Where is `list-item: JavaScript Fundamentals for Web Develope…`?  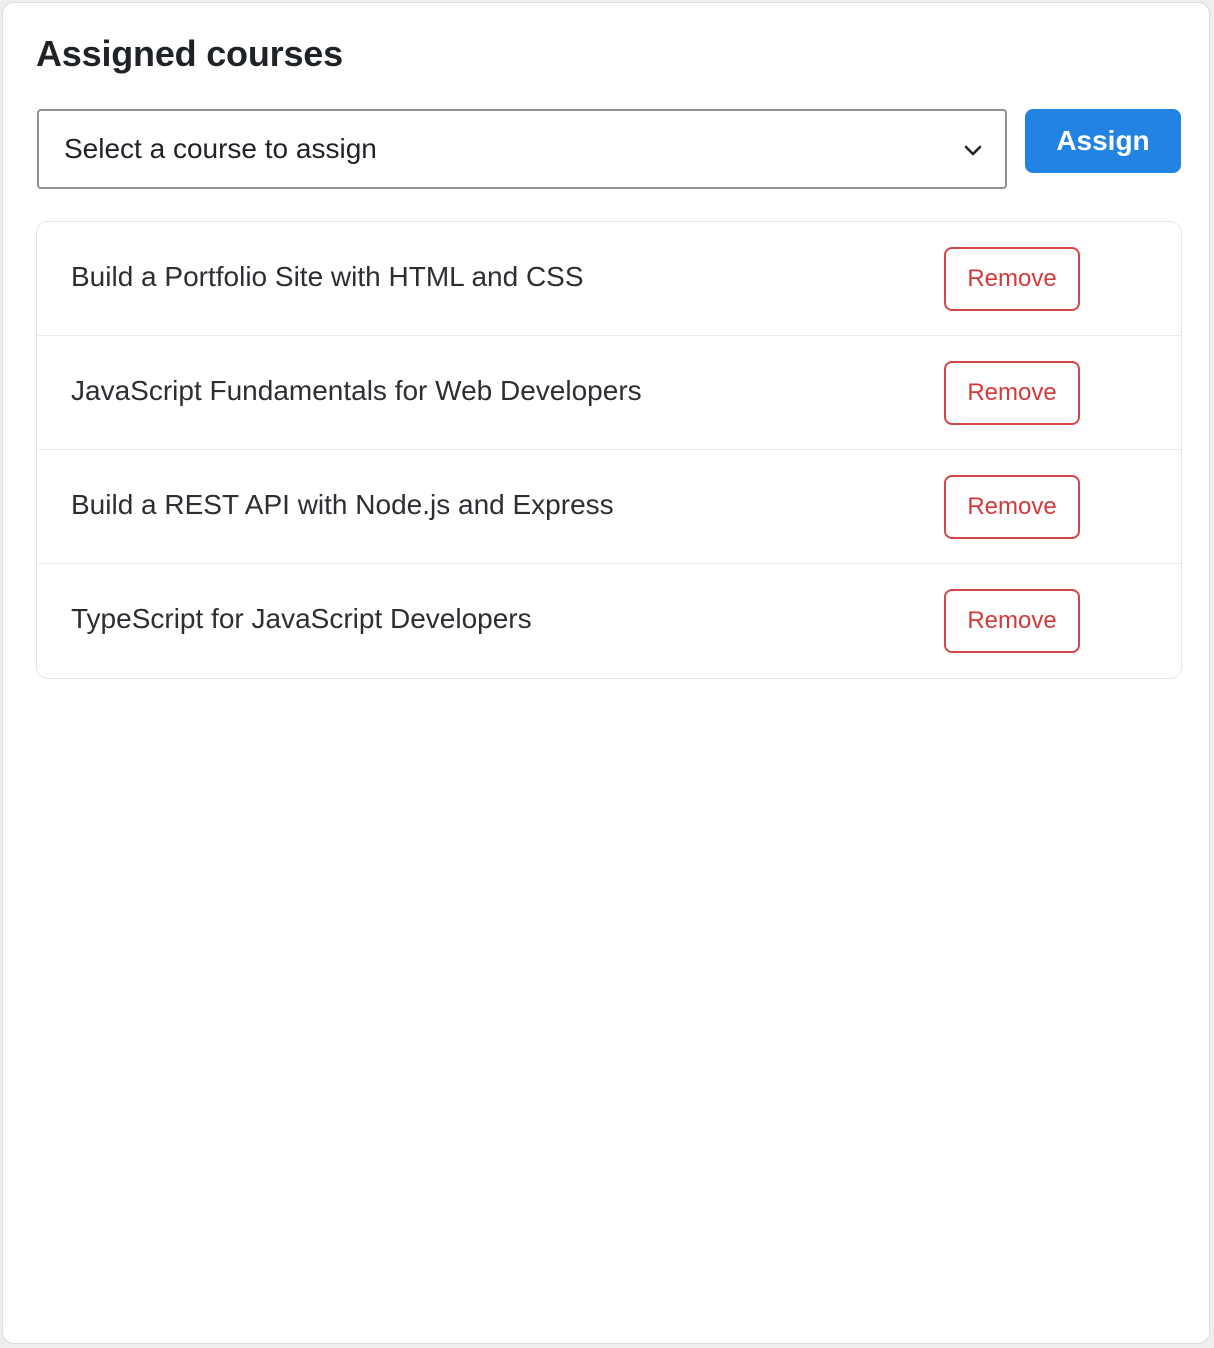
list-item: JavaScript Fundamentals for Web Develope… is located at coordinates (609, 393).